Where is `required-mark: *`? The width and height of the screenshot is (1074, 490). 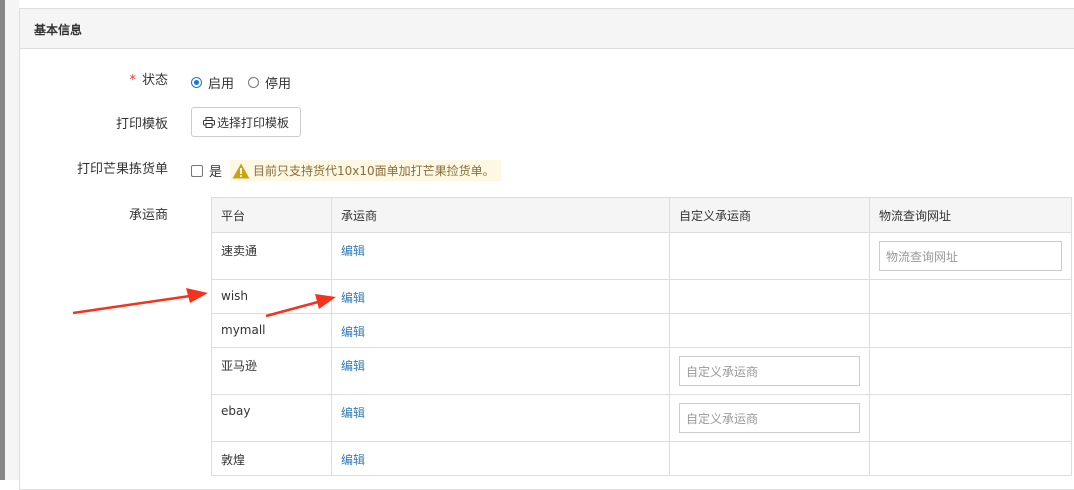
required-mark: * is located at coordinates (132, 80).